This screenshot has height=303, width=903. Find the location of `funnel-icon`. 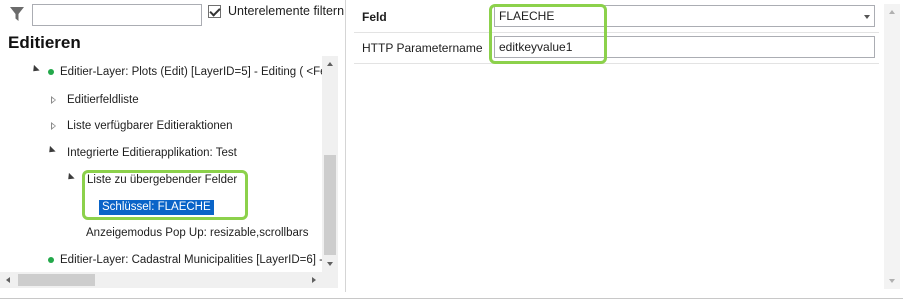

funnel-icon is located at coordinates (17, 14).